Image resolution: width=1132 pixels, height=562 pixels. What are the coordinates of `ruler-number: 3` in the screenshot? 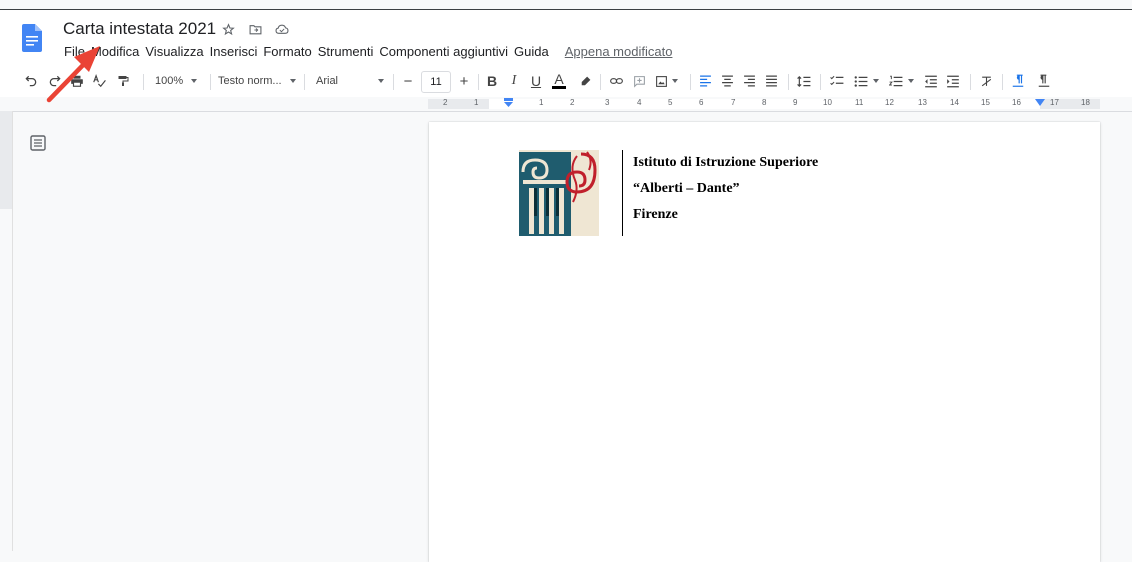 It's located at (607, 102).